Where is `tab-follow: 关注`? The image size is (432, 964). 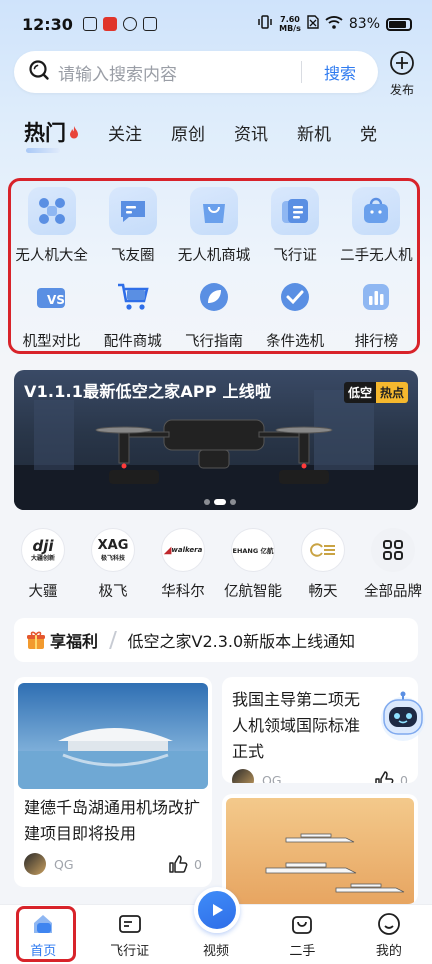
tab-follow: 关注 is located at coordinates (125, 132).